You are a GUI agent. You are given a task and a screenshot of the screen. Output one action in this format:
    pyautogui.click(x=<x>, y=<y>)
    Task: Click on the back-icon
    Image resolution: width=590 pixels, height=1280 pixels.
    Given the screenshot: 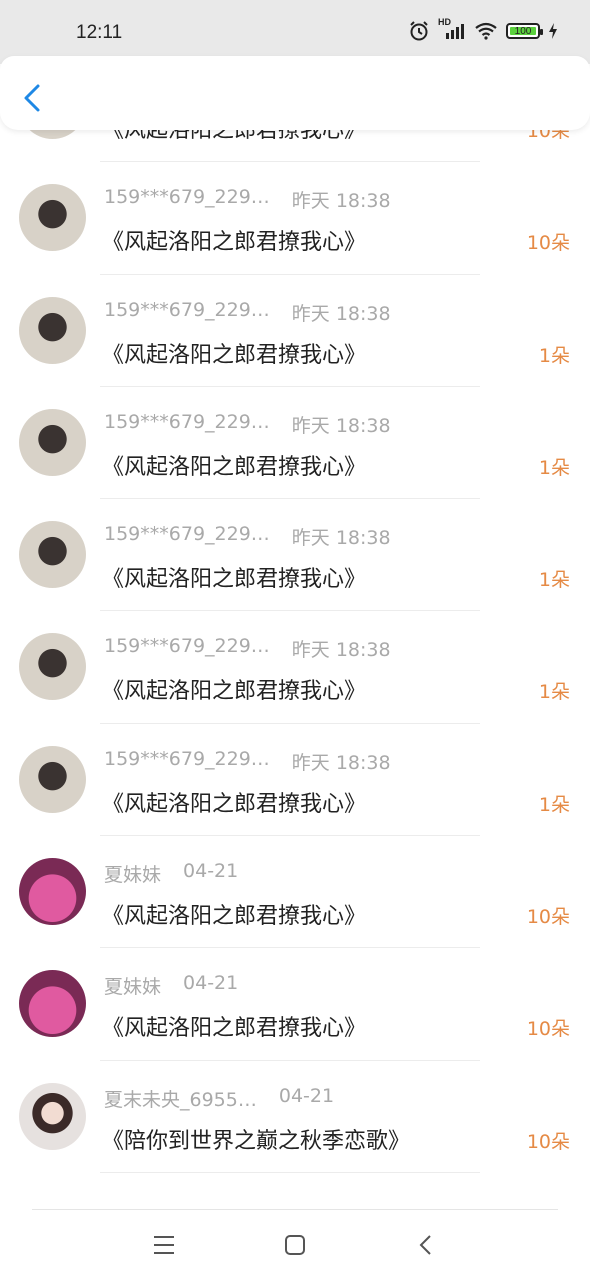 What is the action you would take?
    pyautogui.click(x=425, y=1245)
    